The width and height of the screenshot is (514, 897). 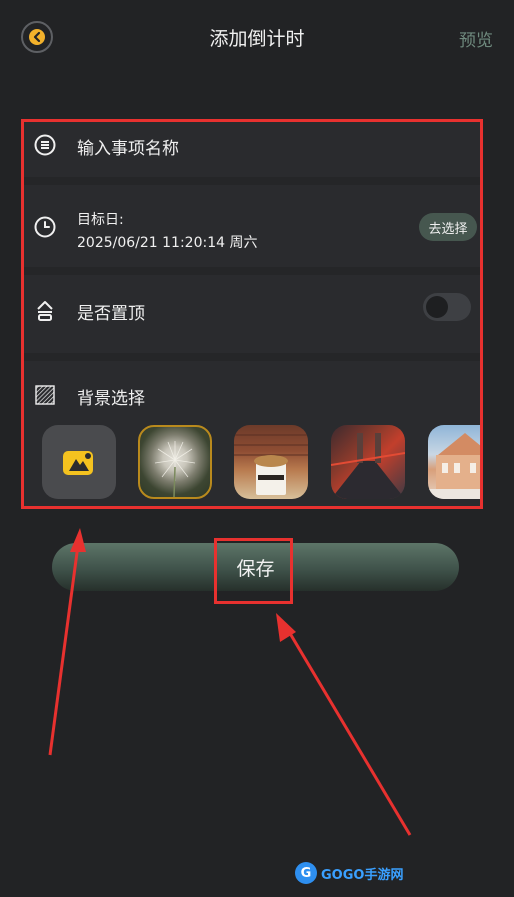 I want to click on annotation-arrow-right, so click(x=344, y=724).